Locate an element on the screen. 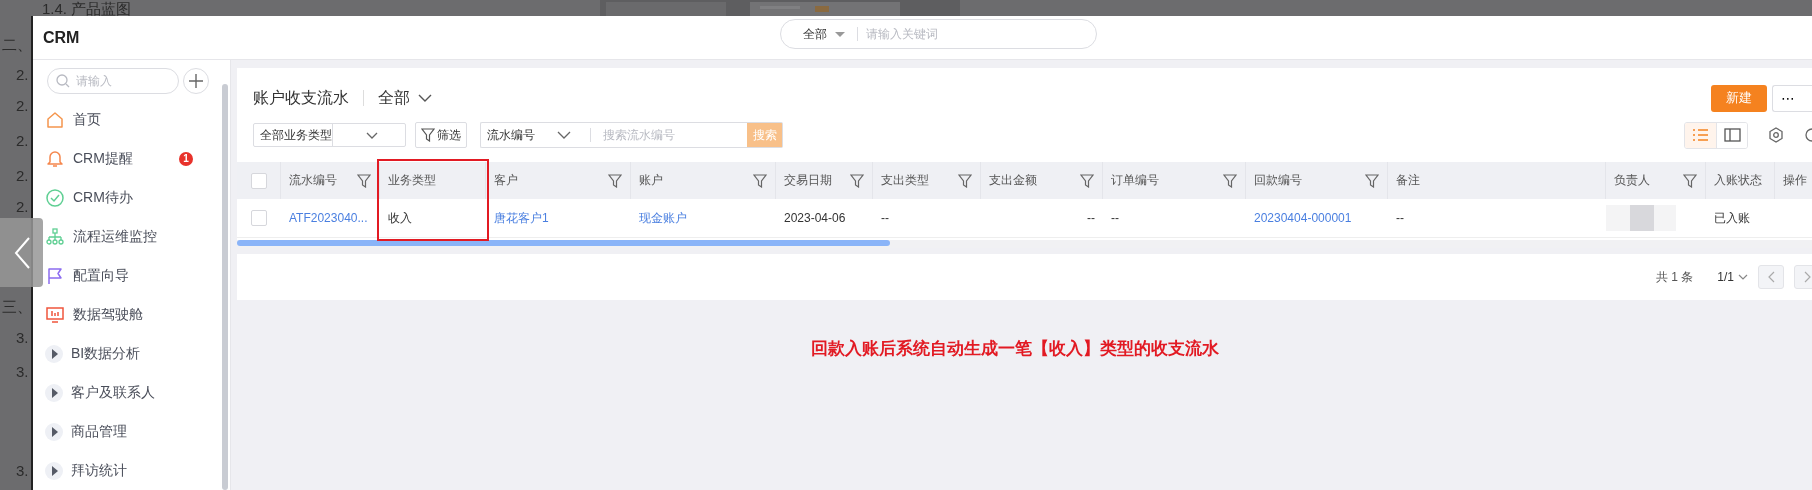 This screenshot has width=1812, height=490. column-header: 负责人 is located at coordinates (1632, 180).